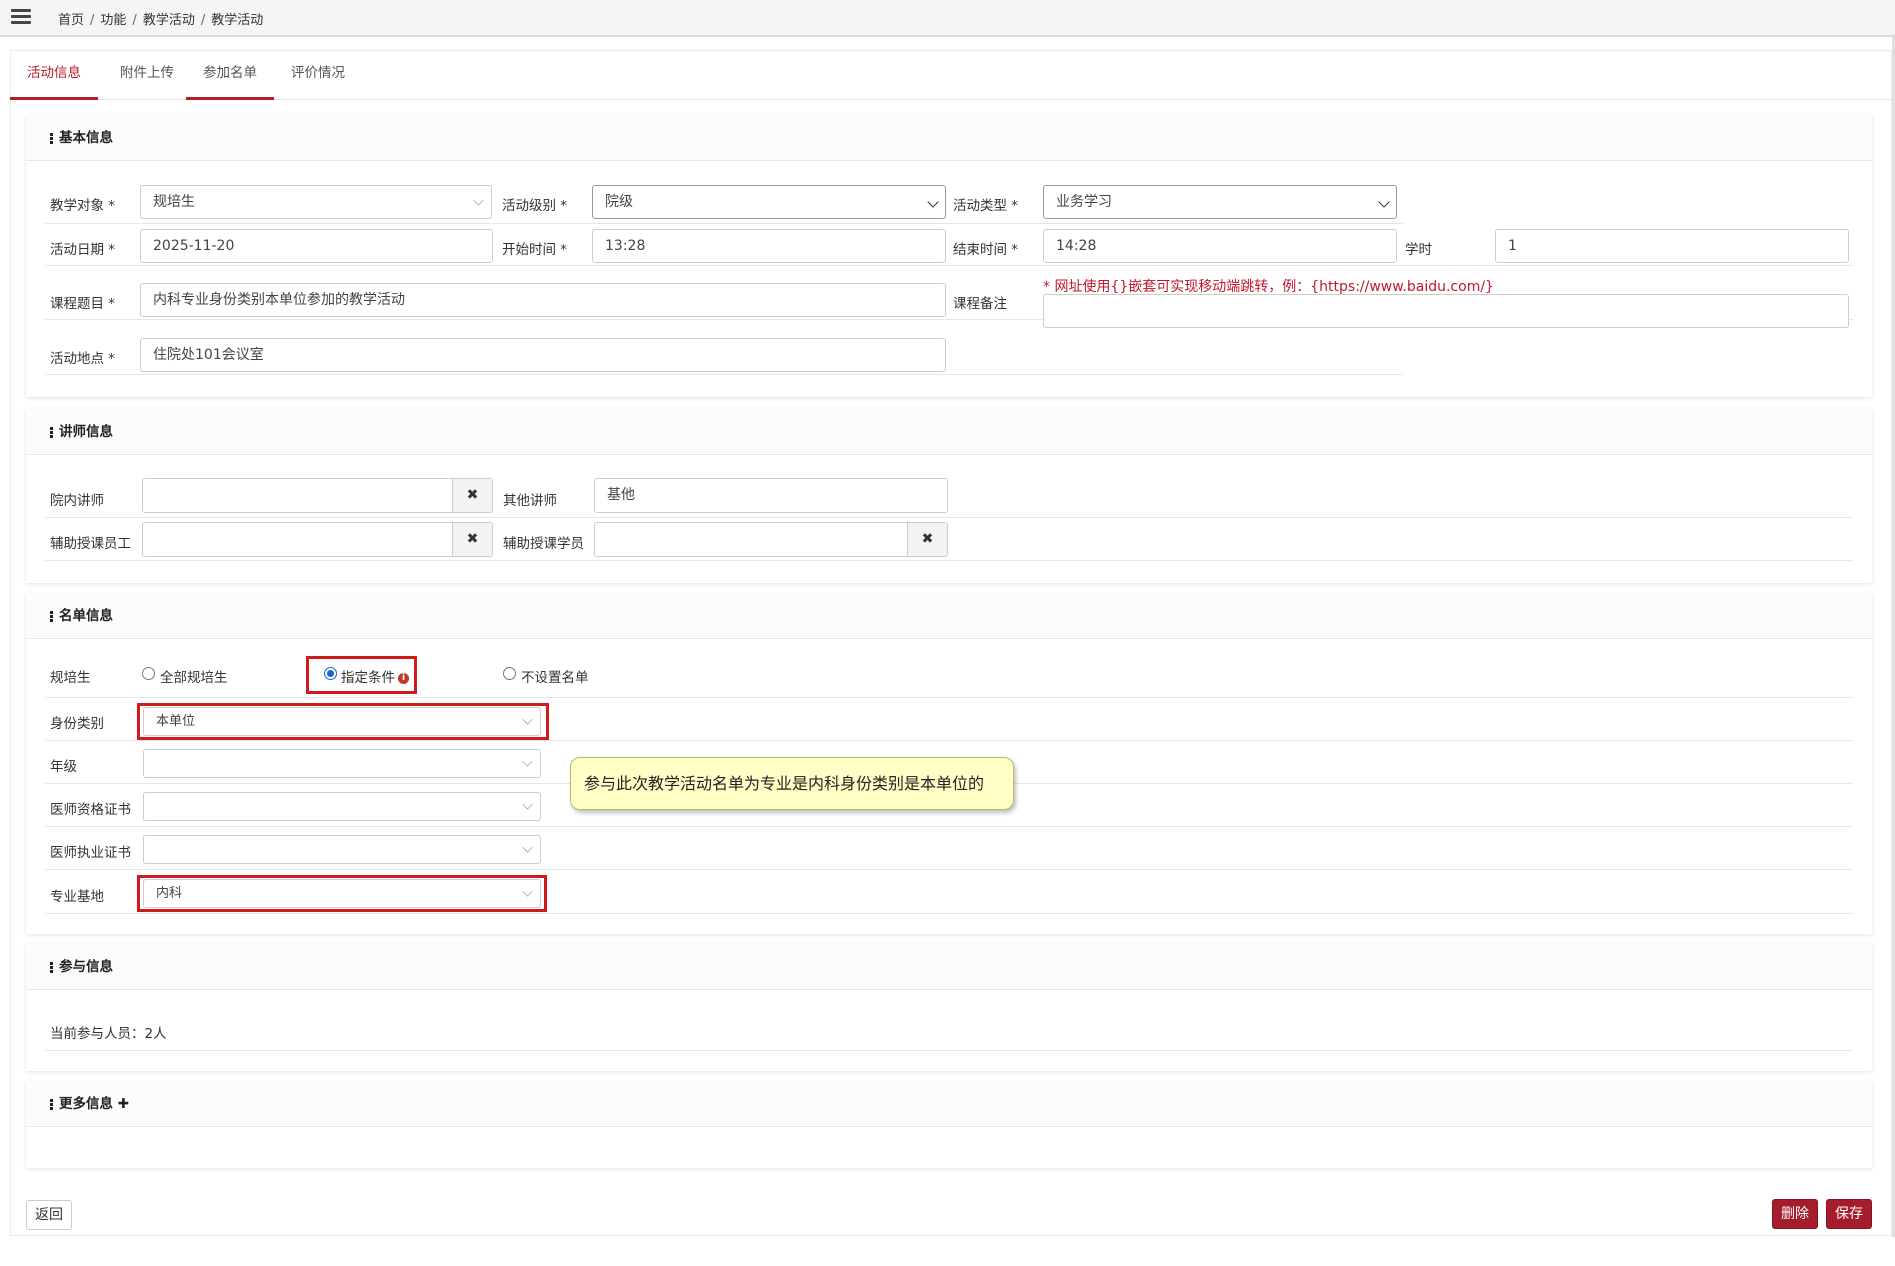  What do you see at coordinates (535, 206) in the screenshot?
I see `level-label: 活动级别 *` at bounding box center [535, 206].